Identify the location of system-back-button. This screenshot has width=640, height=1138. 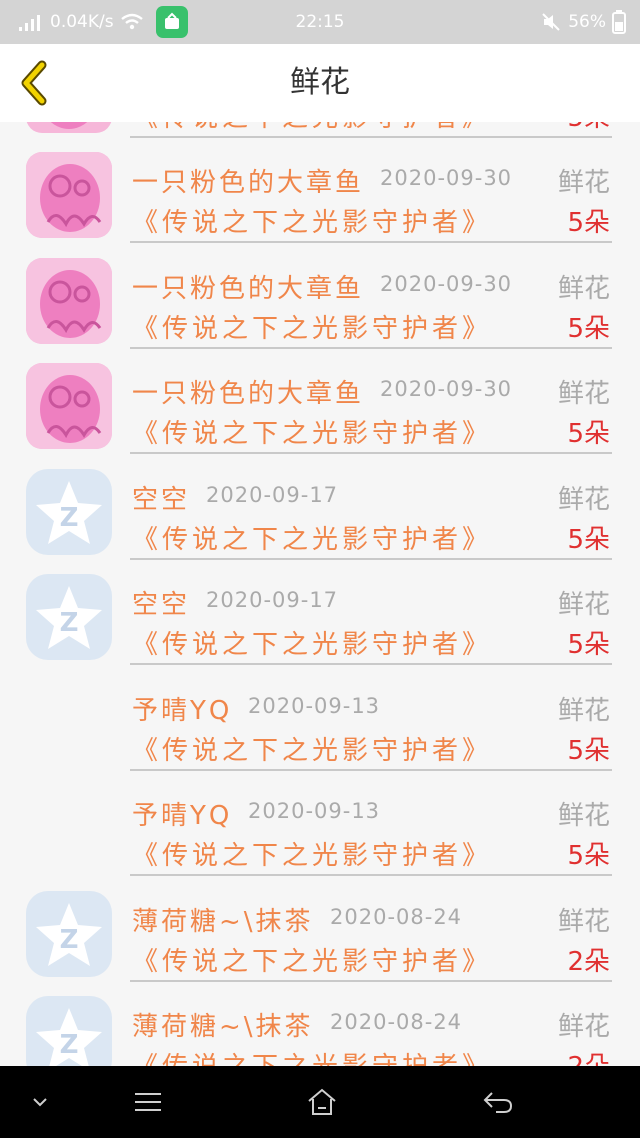
(498, 1102).